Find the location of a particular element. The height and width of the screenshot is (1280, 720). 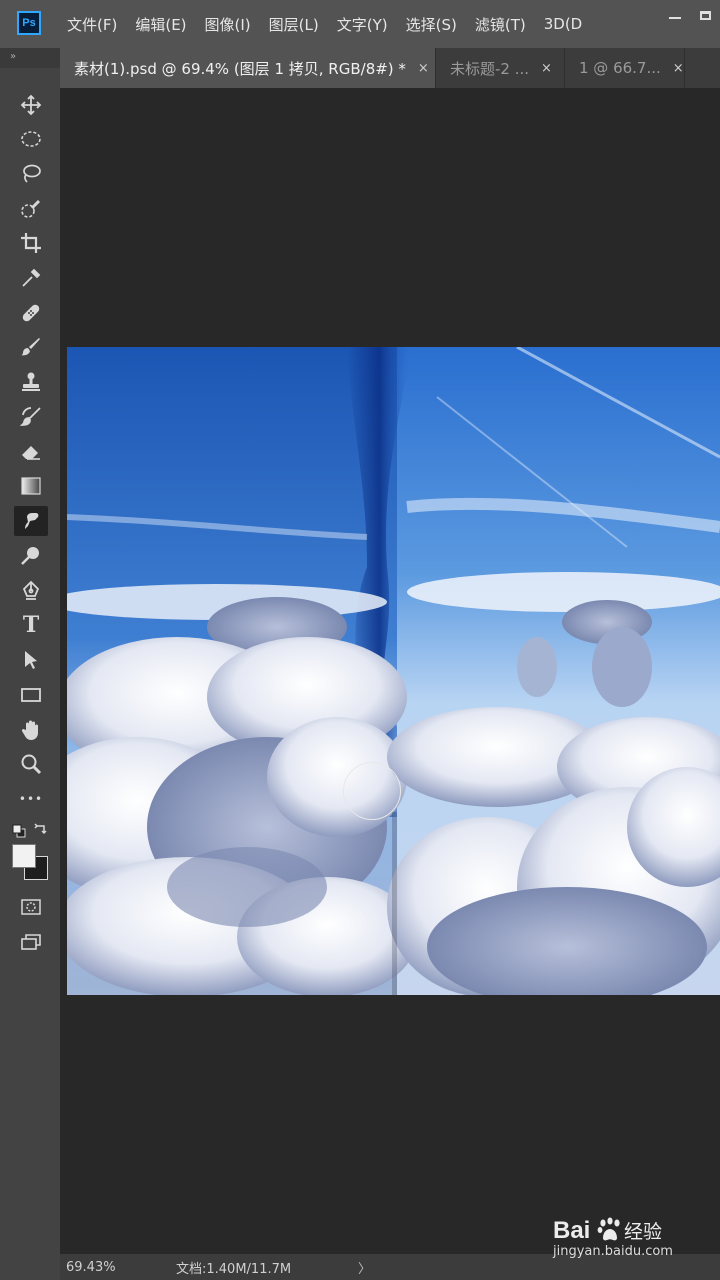

history-brush-icon is located at coordinates (30, 416).